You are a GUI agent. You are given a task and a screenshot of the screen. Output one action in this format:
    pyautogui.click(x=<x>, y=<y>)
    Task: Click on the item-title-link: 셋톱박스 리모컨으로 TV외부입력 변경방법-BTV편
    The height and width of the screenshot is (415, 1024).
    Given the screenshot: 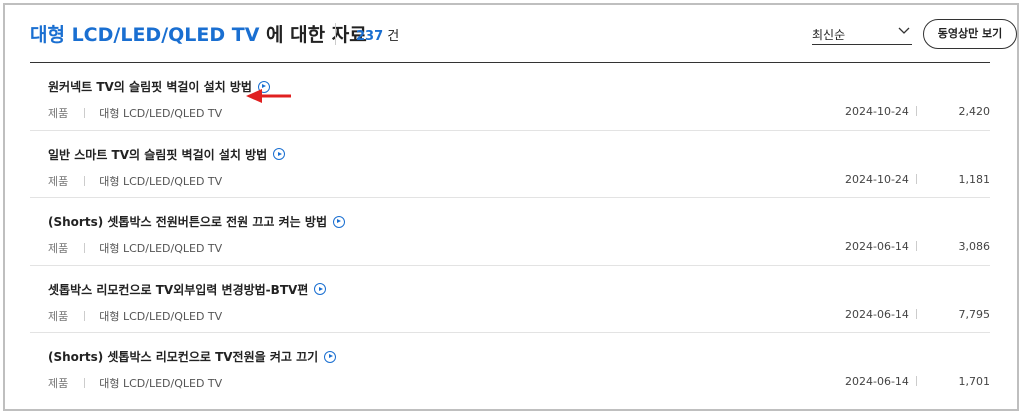 What is the action you would take?
    pyautogui.click(x=187, y=289)
    